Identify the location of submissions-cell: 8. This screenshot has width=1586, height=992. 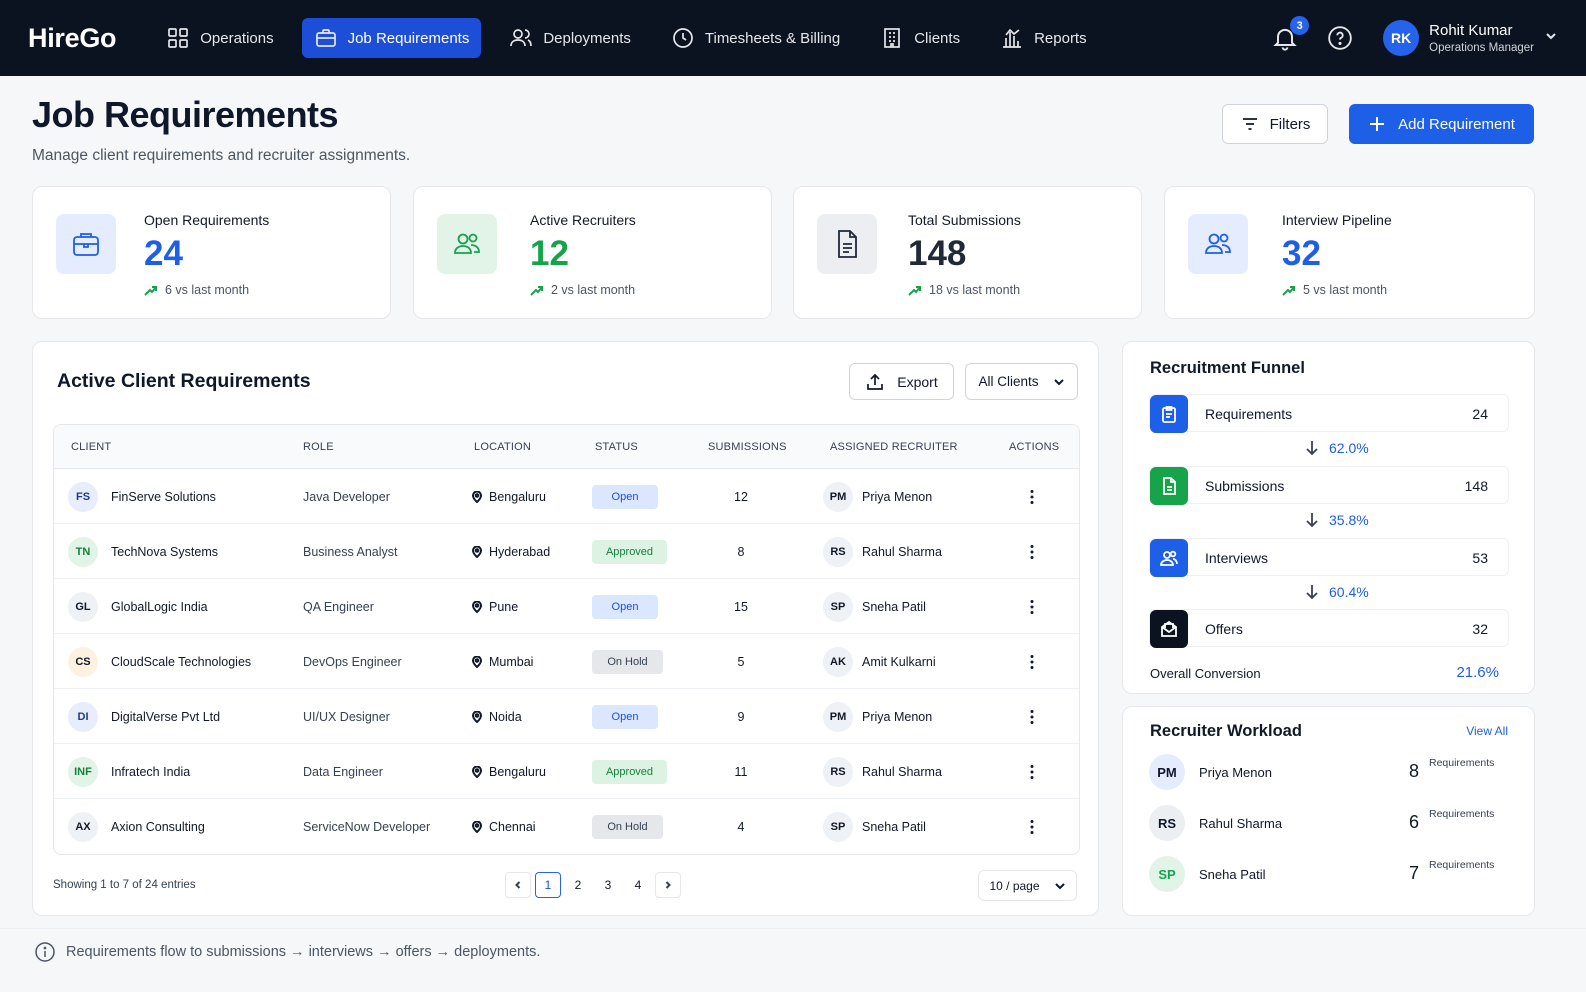
(741, 551).